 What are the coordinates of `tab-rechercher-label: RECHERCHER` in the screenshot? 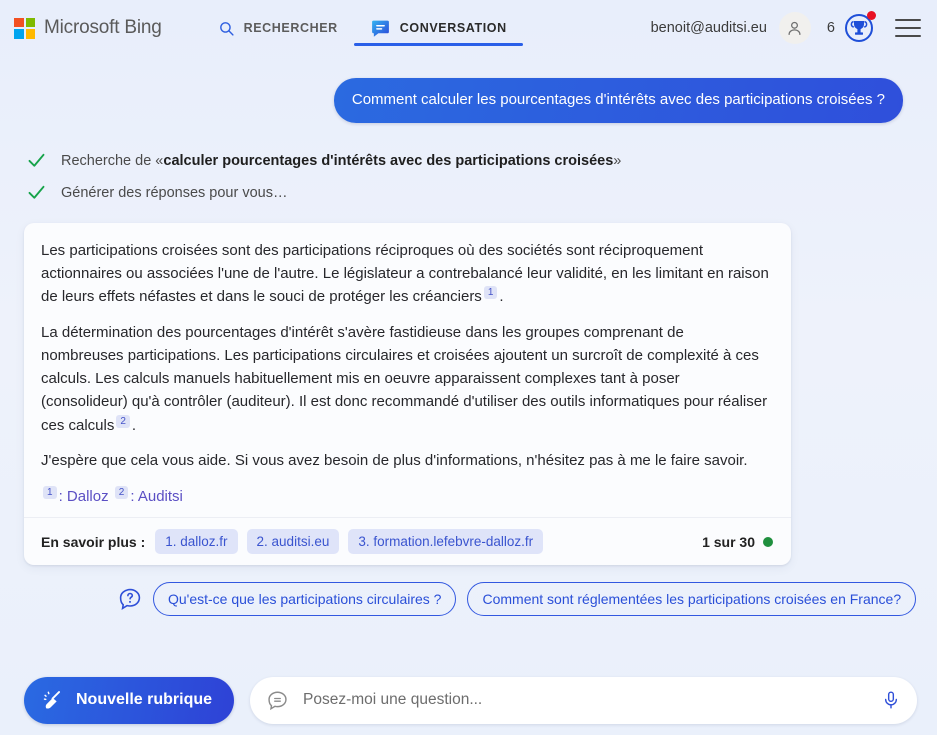 It's located at (290, 28).